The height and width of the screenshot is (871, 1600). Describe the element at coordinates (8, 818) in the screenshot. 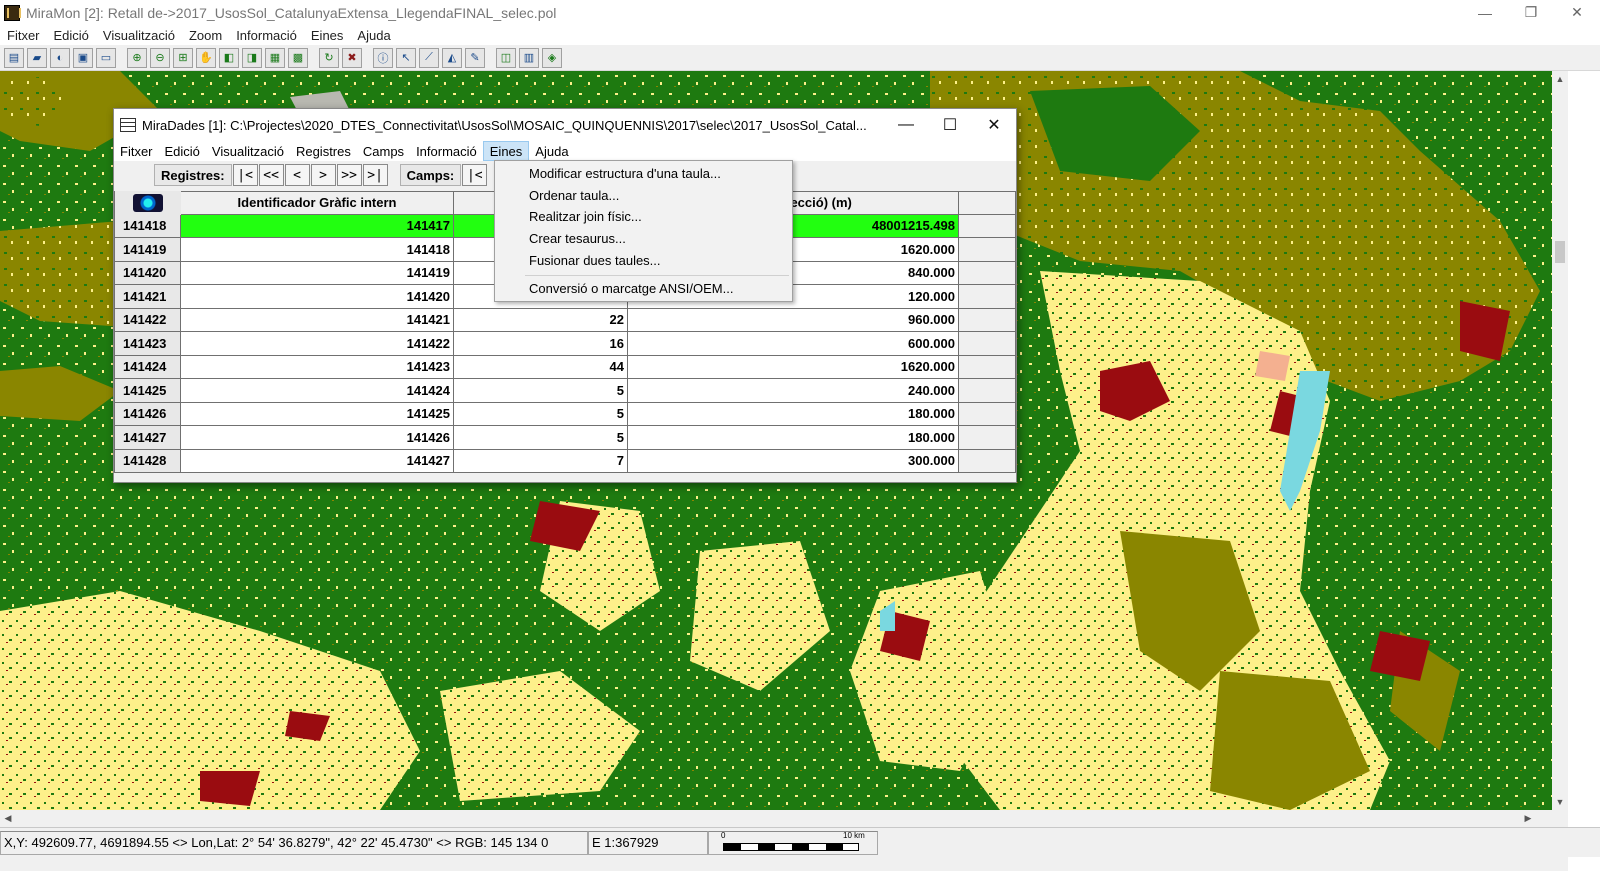

I see `scroll-left-icon: ◀` at that location.